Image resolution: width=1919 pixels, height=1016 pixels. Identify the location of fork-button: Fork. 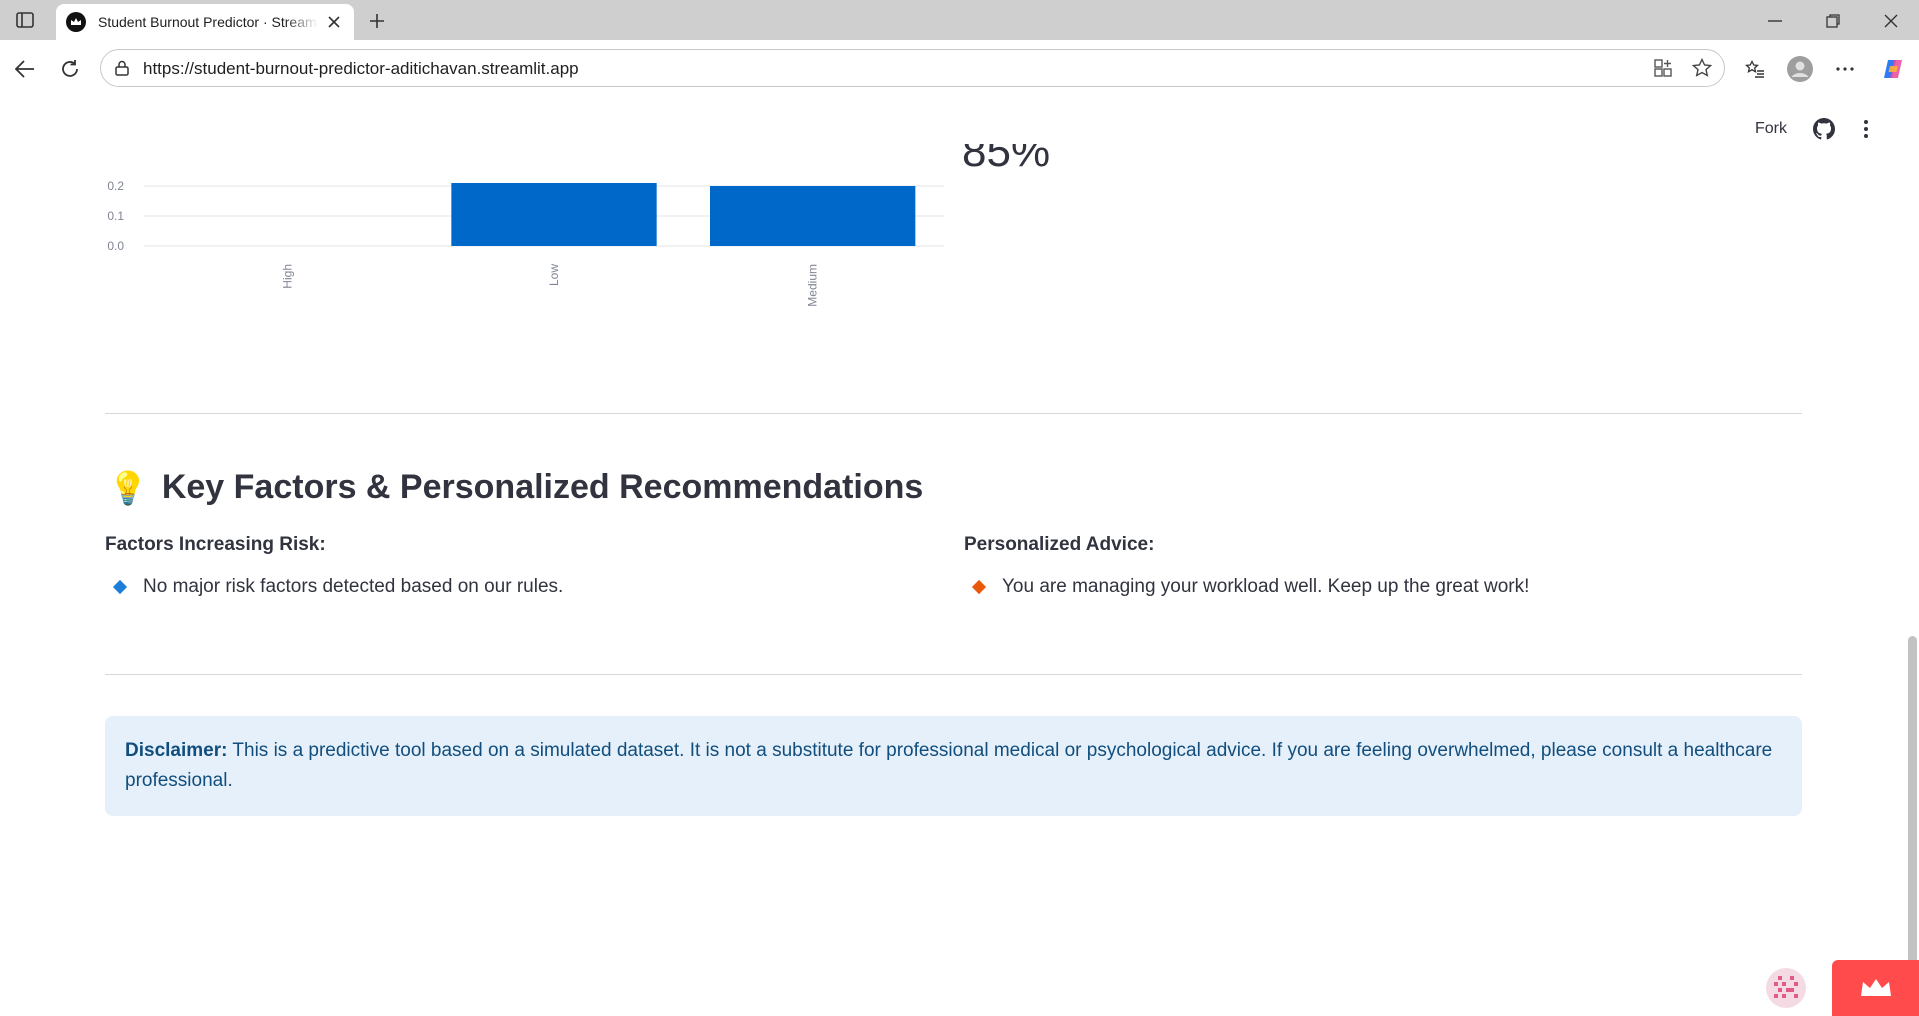
(1771, 129).